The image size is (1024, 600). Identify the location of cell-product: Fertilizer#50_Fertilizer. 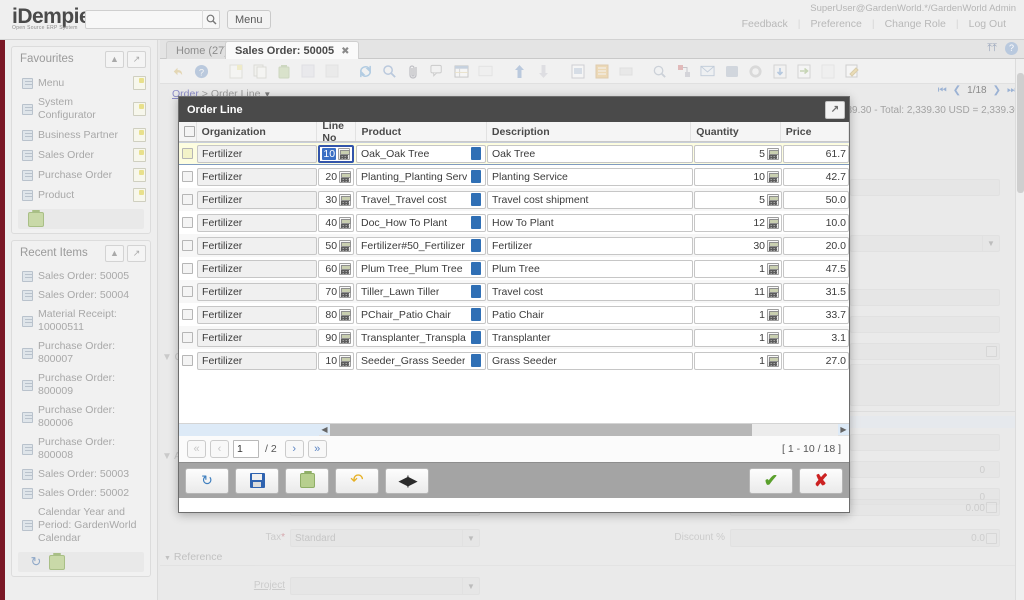
(420, 245).